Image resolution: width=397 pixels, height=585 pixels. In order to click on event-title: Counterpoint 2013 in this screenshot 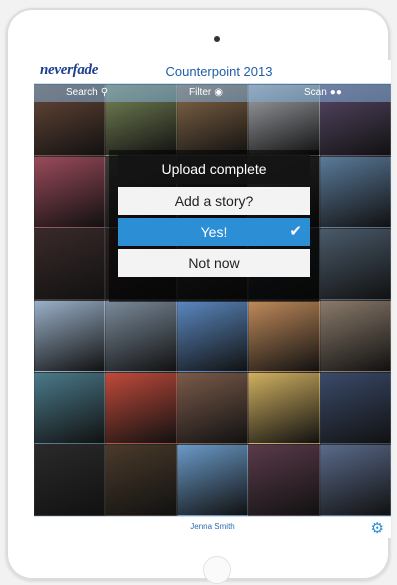, I will do `click(219, 71)`.